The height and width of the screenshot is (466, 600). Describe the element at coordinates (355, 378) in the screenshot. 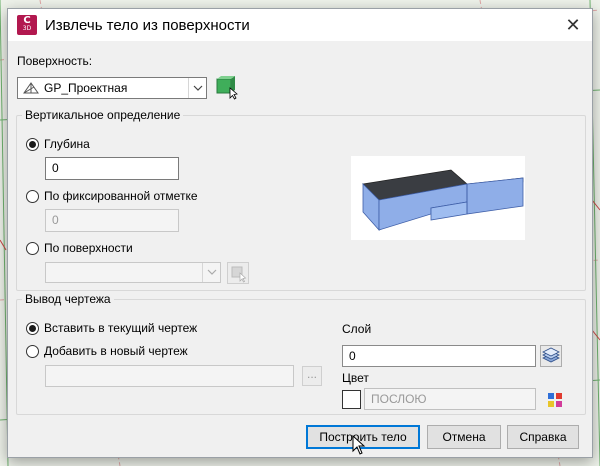

I see `color-label: Цвет` at that location.